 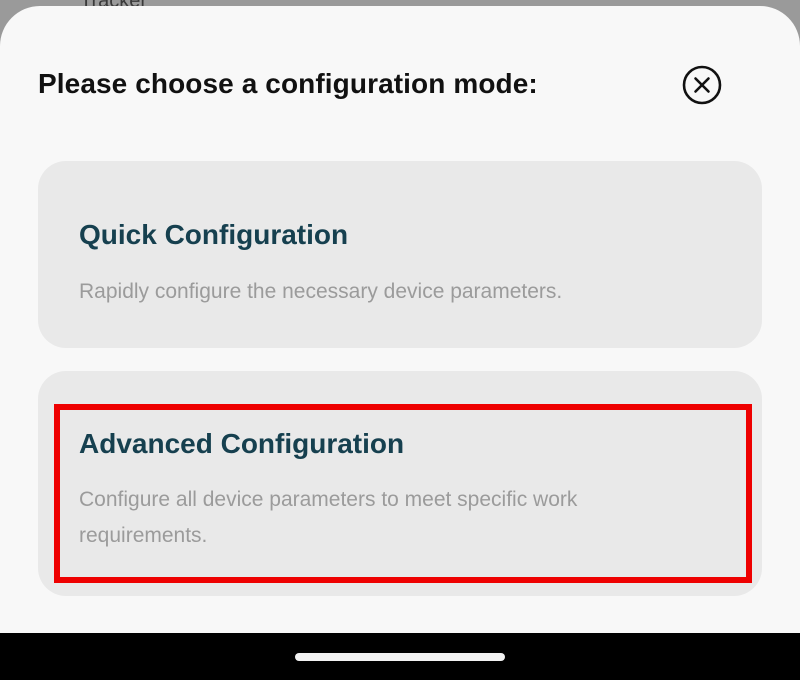 I want to click on close-button, so click(x=702, y=85).